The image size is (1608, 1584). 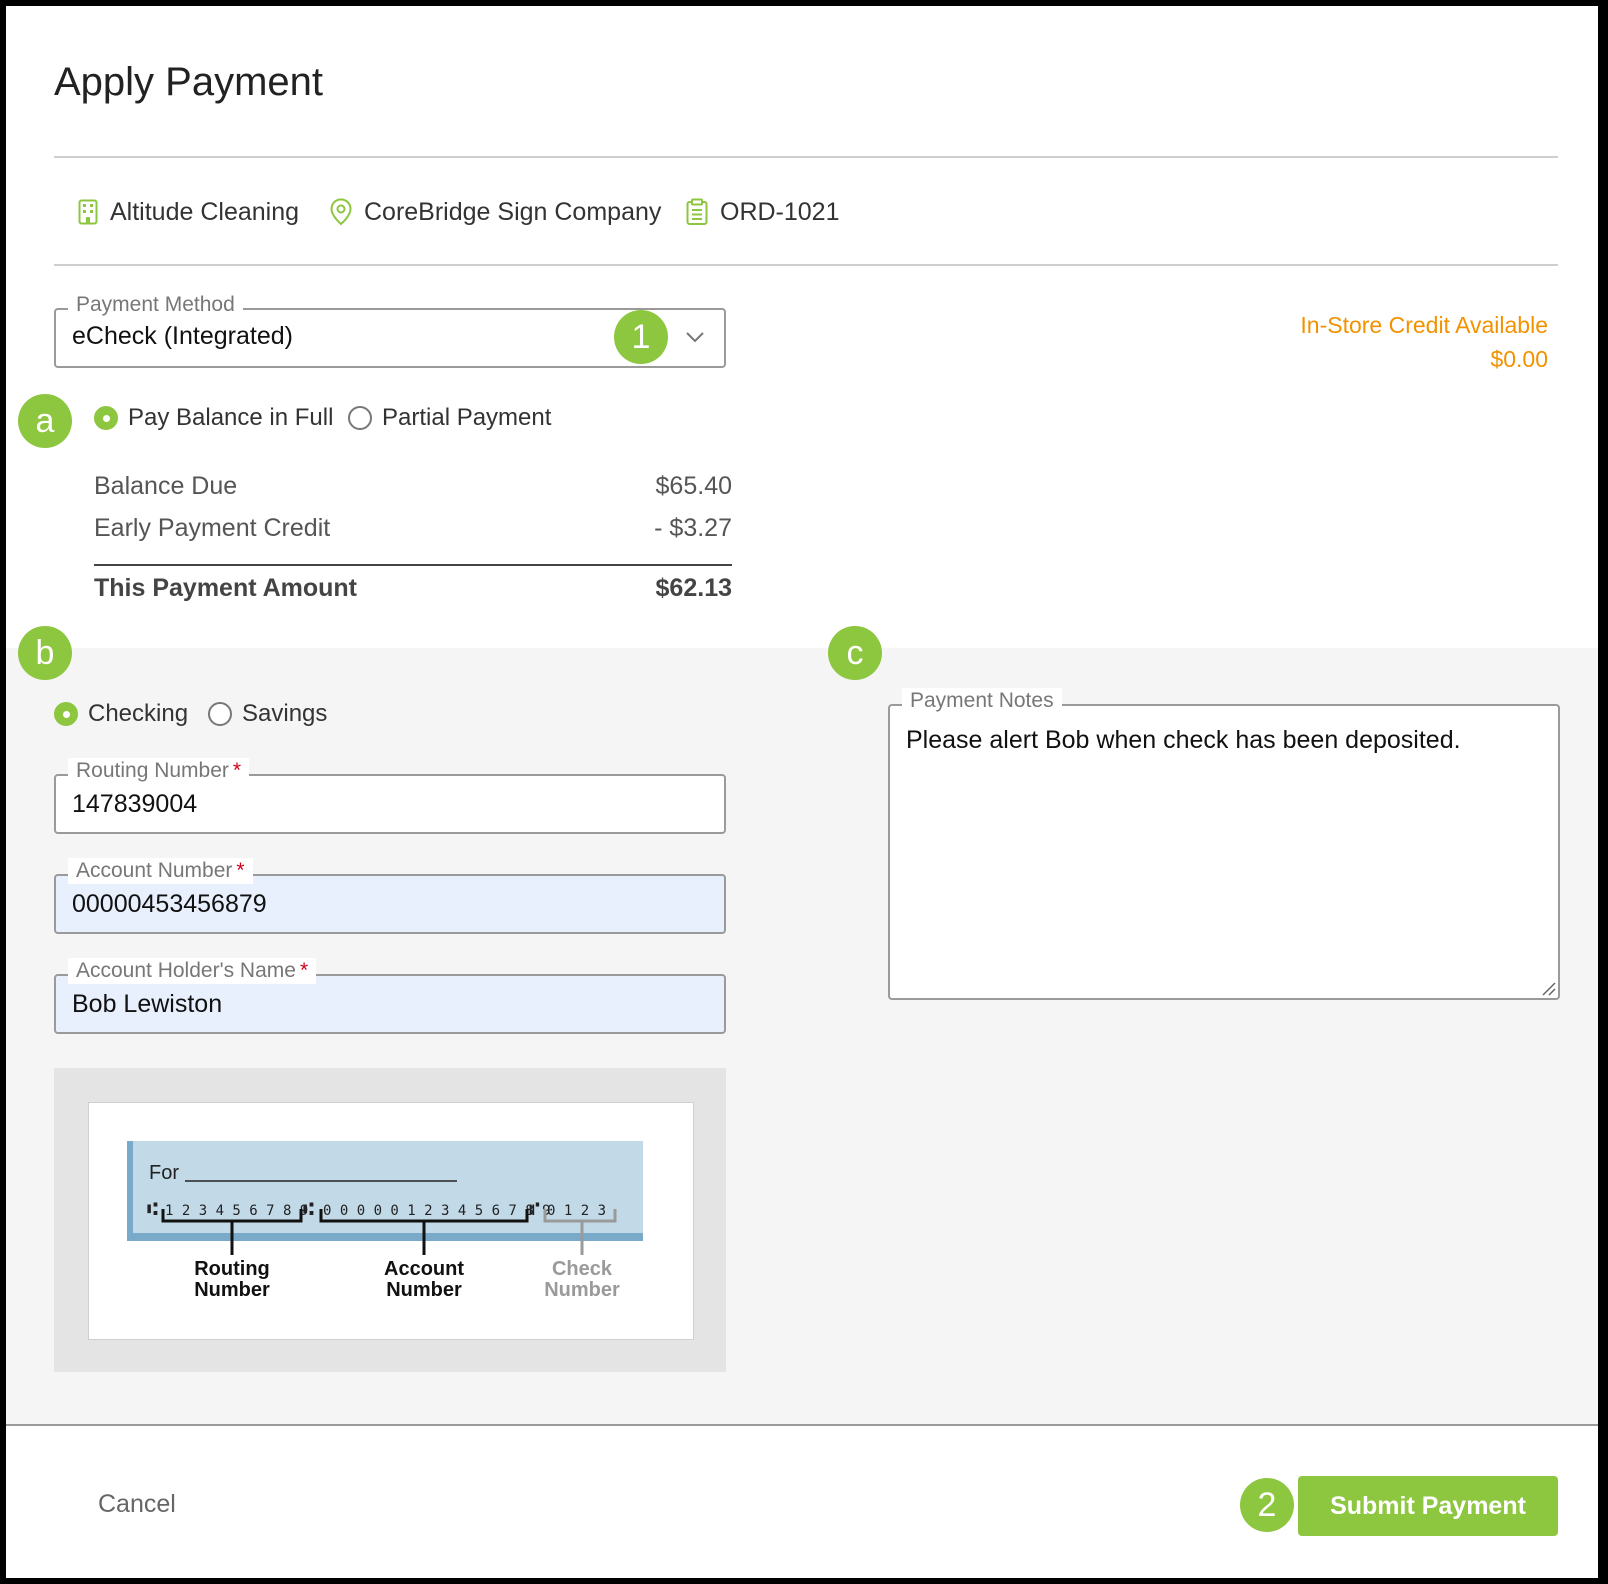 What do you see at coordinates (1424, 342) in the screenshot?
I see `in-store-credit: In-Store Credit Available $0.00` at bounding box center [1424, 342].